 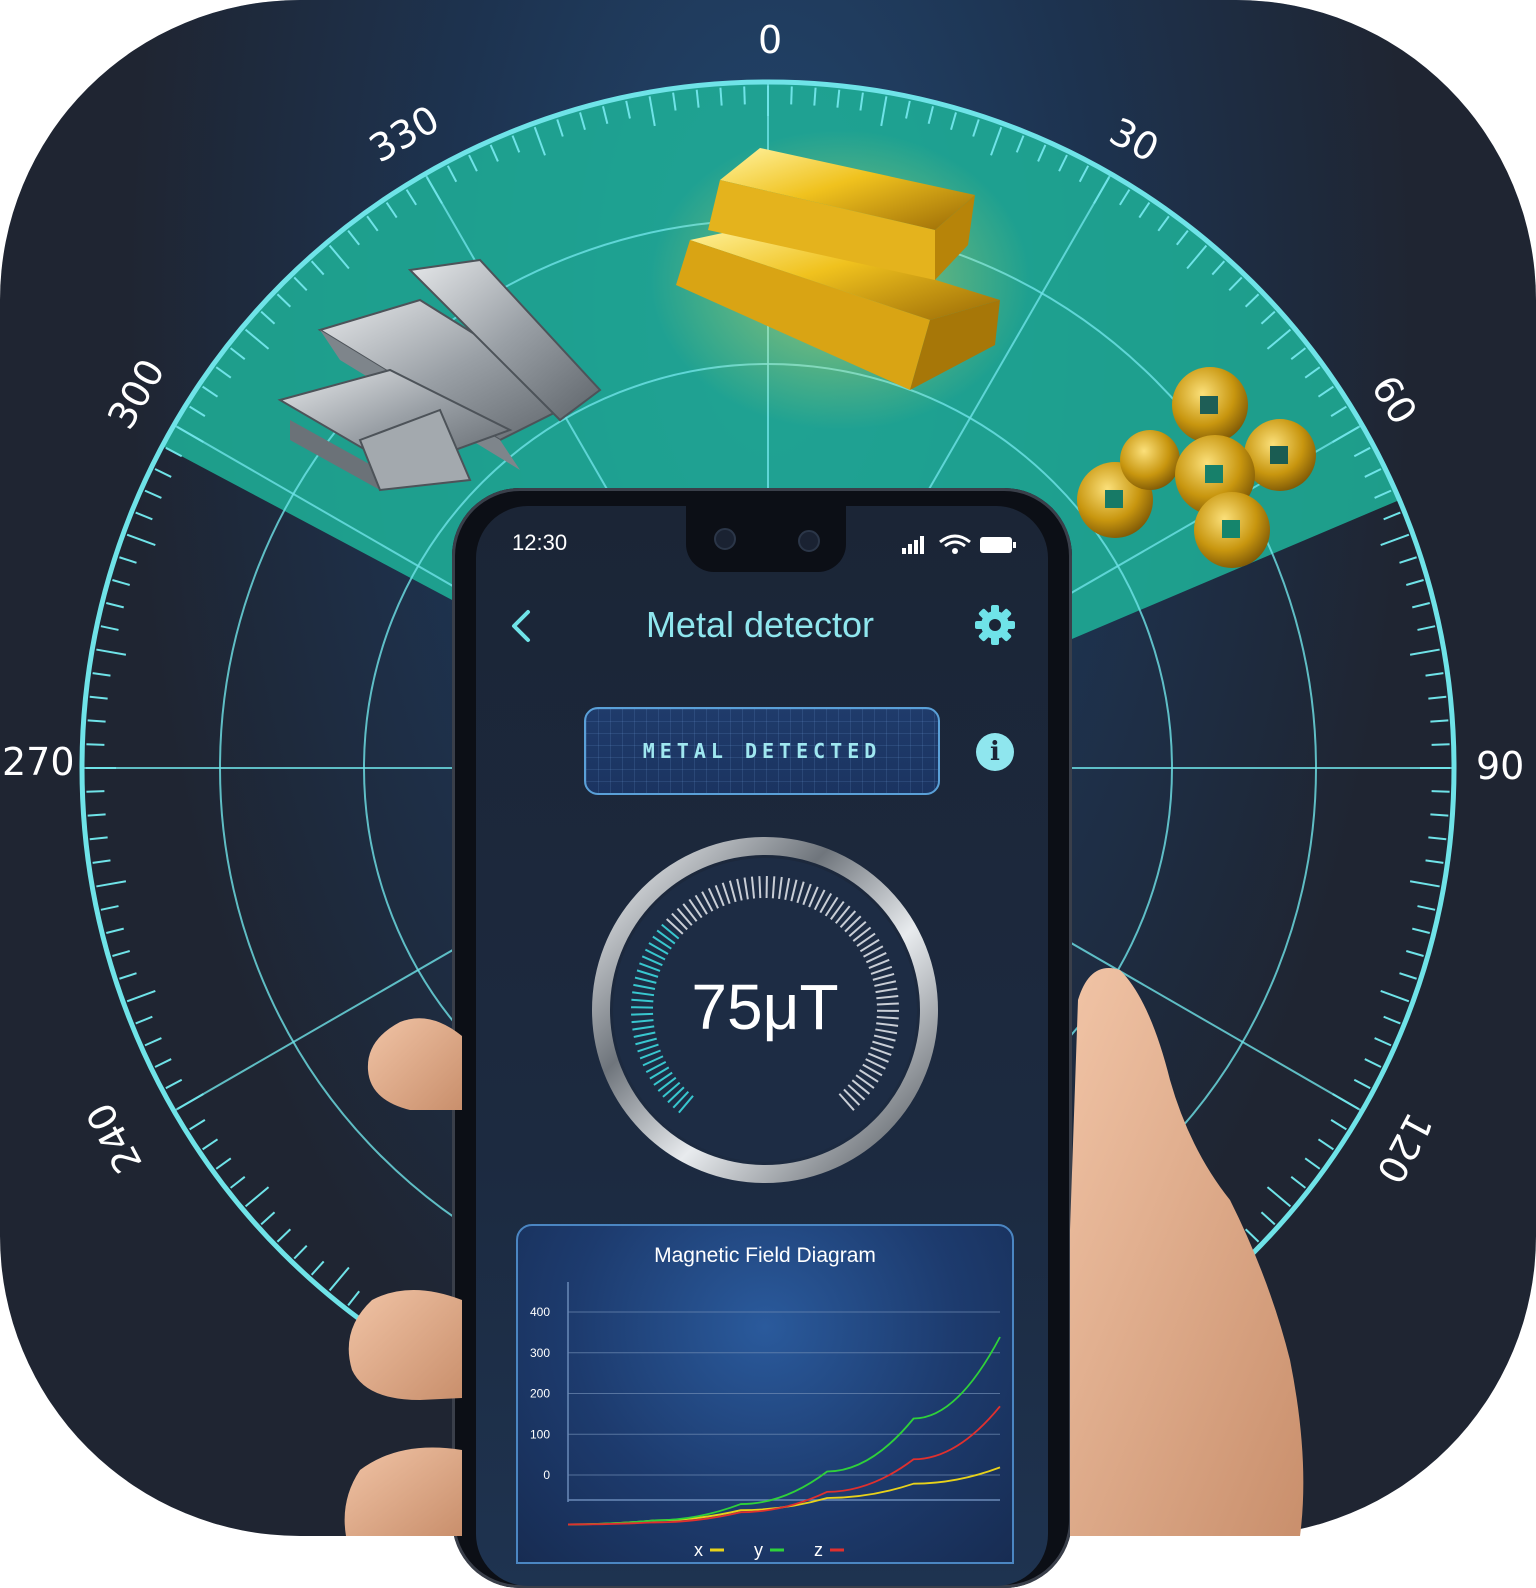 What do you see at coordinates (818, 1550) in the screenshot?
I see `chart-legend-label-z: z` at bounding box center [818, 1550].